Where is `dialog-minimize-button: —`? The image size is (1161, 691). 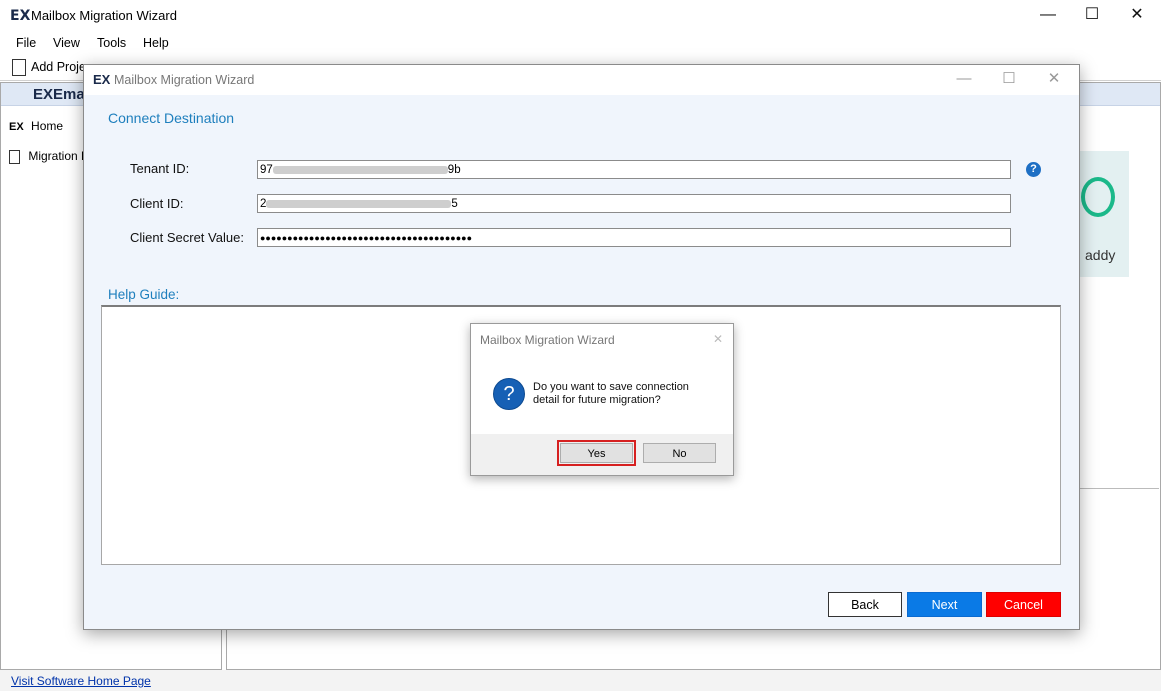 dialog-minimize-button: — is located at coordinates (964, 79).